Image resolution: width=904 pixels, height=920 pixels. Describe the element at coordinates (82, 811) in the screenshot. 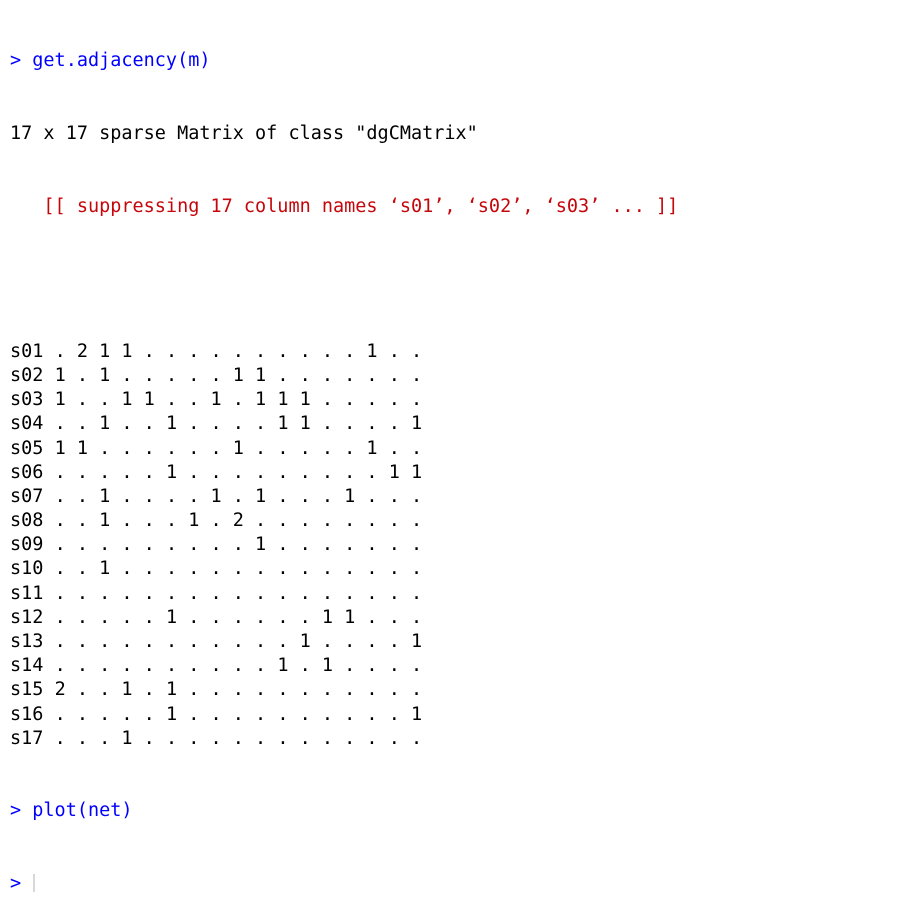

I see `command-text: plot(net)` at that location.